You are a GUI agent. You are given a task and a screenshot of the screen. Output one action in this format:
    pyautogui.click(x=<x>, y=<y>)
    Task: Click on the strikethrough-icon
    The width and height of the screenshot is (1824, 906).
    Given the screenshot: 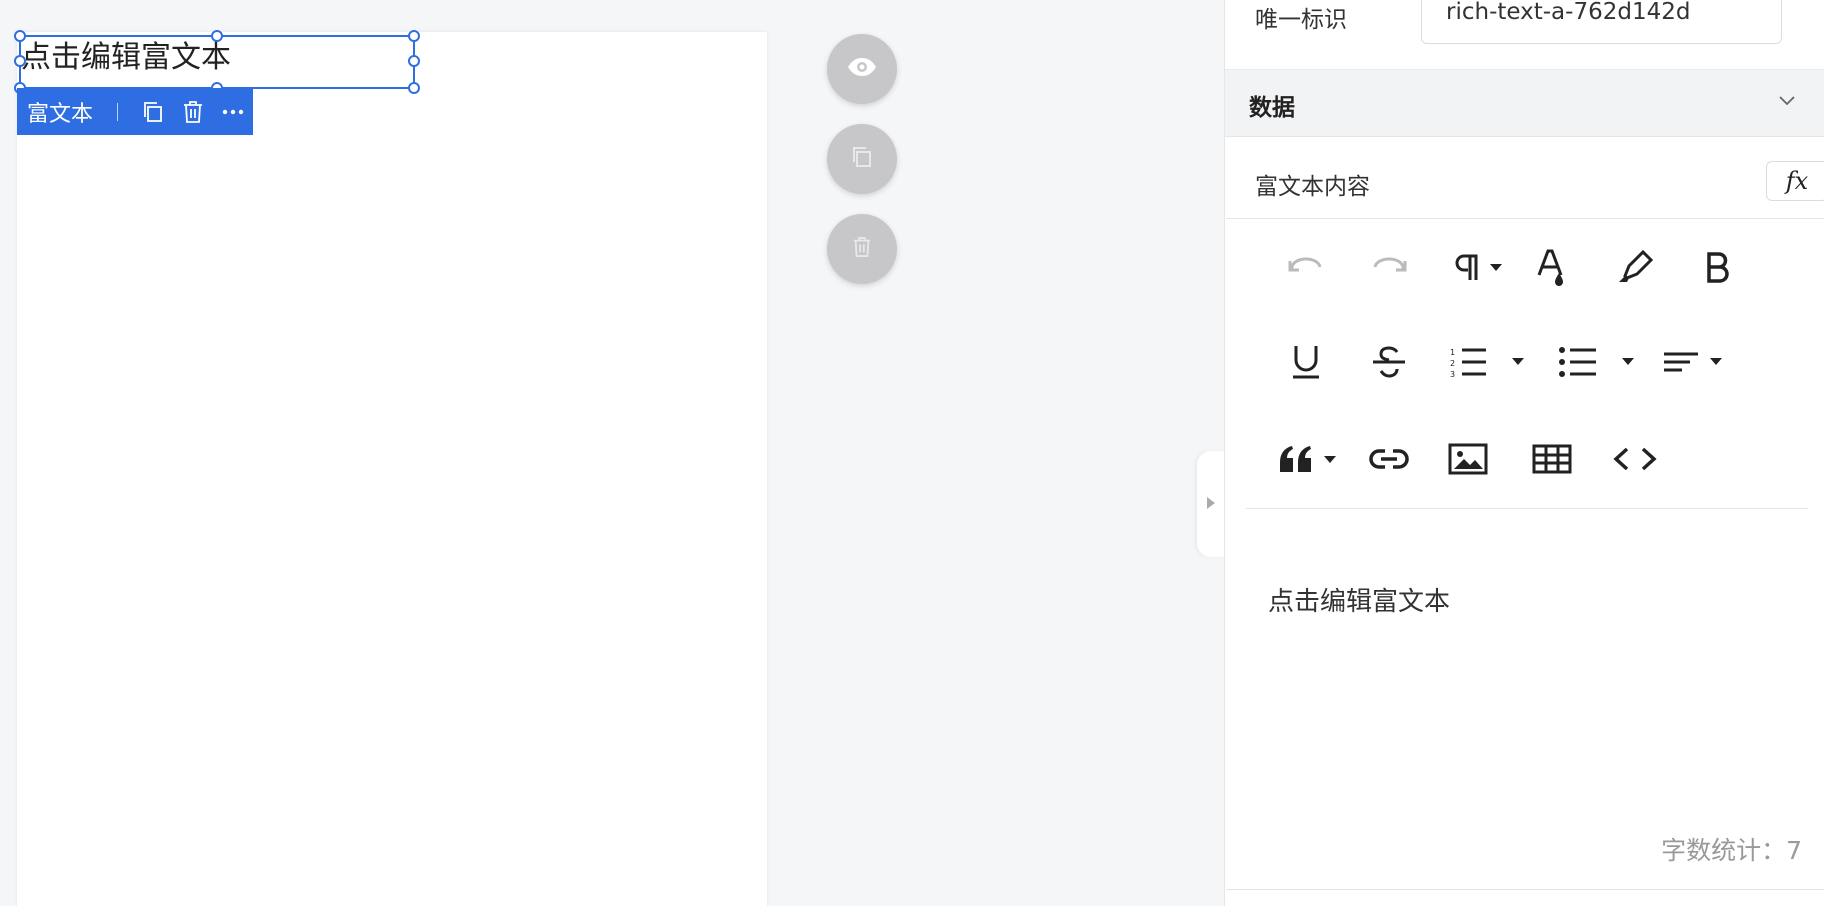 What is the action you would take?
    pyautogui.click(x=1389, y=364)
    